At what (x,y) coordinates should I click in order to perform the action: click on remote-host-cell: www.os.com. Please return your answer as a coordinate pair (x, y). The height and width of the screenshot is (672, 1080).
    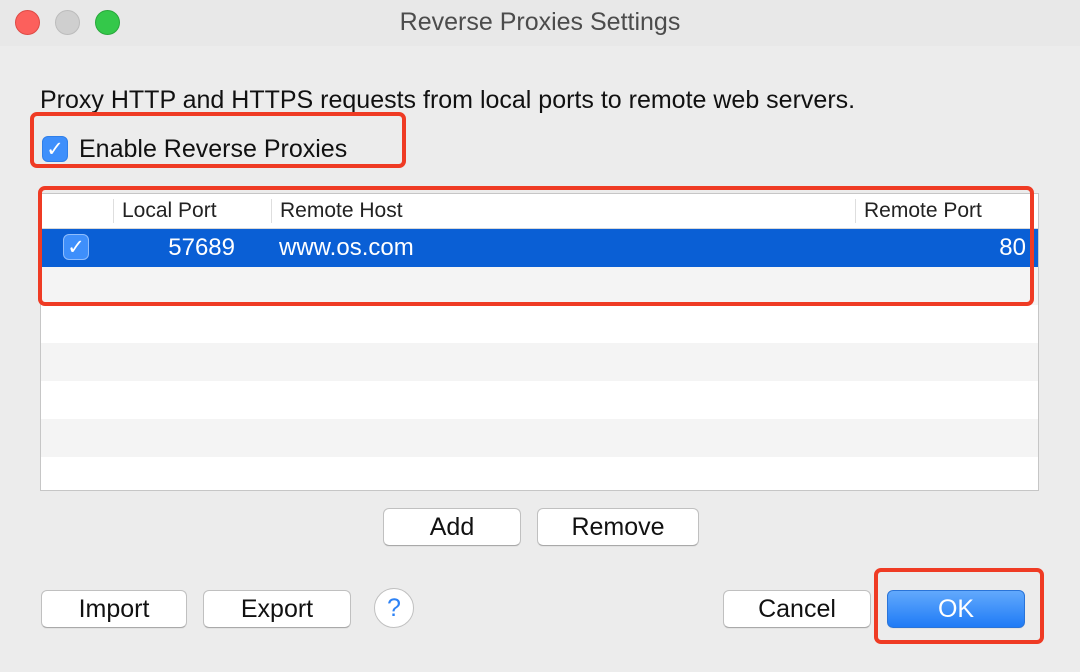
    Looking at the image, I should click on (346, 248).